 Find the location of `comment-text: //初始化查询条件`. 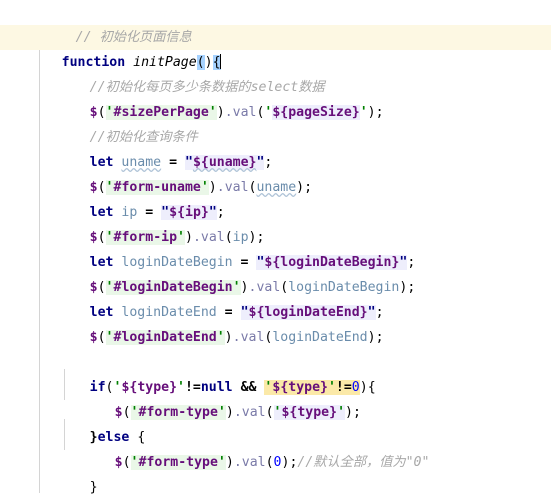

comment-text: //初始化查询条件 is located at coordinates (143, 137).